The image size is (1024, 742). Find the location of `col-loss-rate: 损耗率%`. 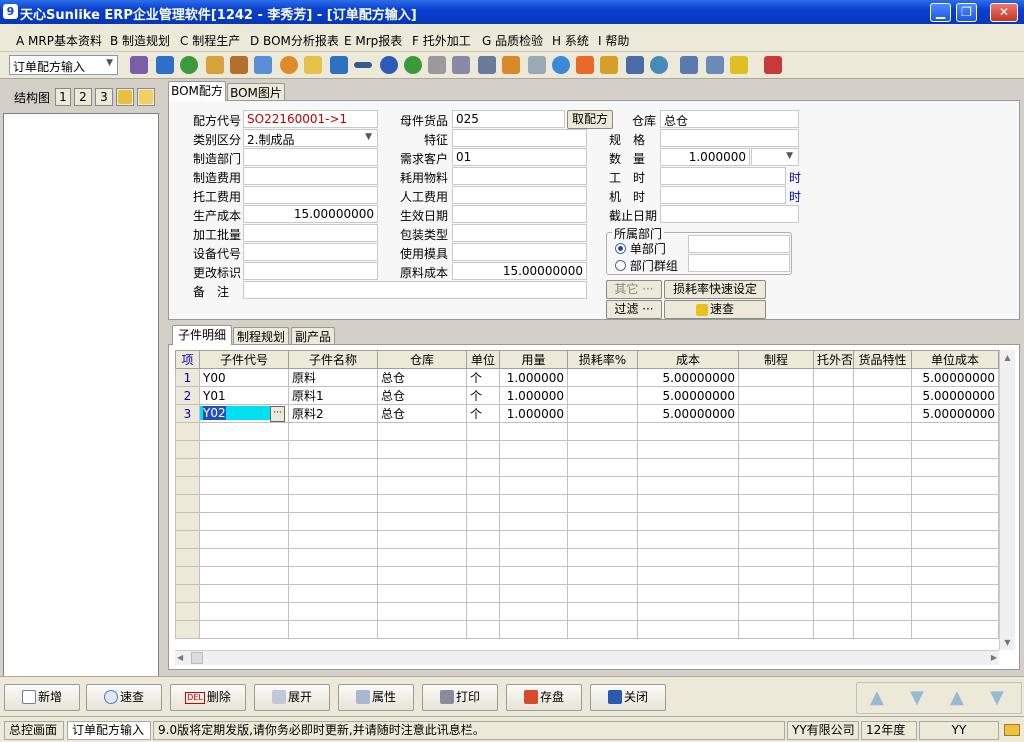

col-loss-rate: 损耗率% is located at coordinates (602, 359).